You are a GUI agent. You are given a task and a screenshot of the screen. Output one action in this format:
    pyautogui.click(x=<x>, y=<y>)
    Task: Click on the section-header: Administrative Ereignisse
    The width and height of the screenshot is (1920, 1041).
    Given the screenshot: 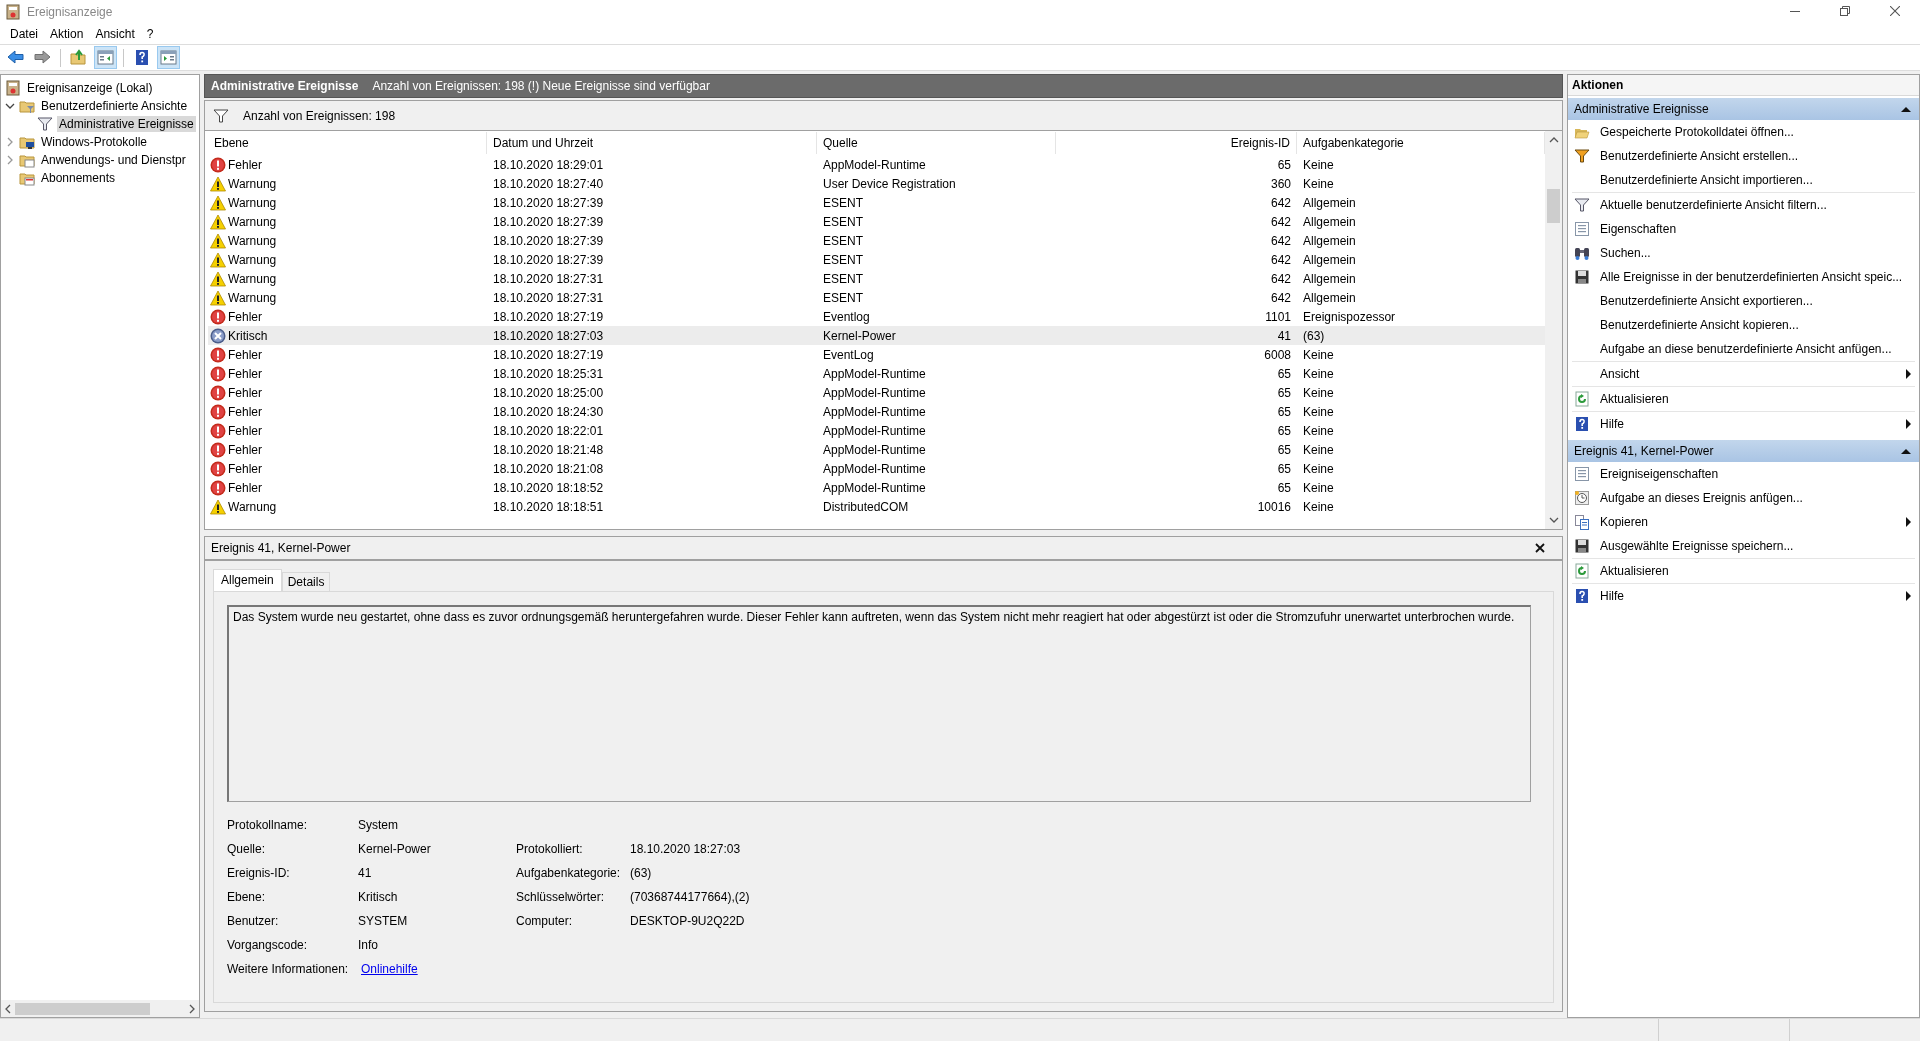 What is the action you would take?
    pyautogui.click(x=1743, y=109)
    